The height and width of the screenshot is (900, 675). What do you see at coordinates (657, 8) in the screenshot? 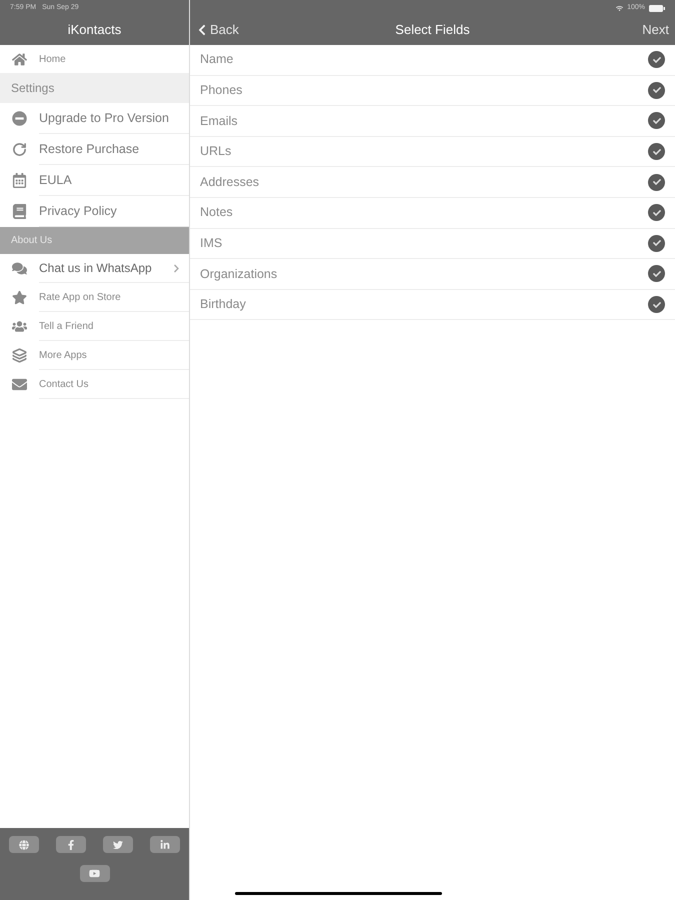
I see `battery-icon` at bounding box center [657, 8].